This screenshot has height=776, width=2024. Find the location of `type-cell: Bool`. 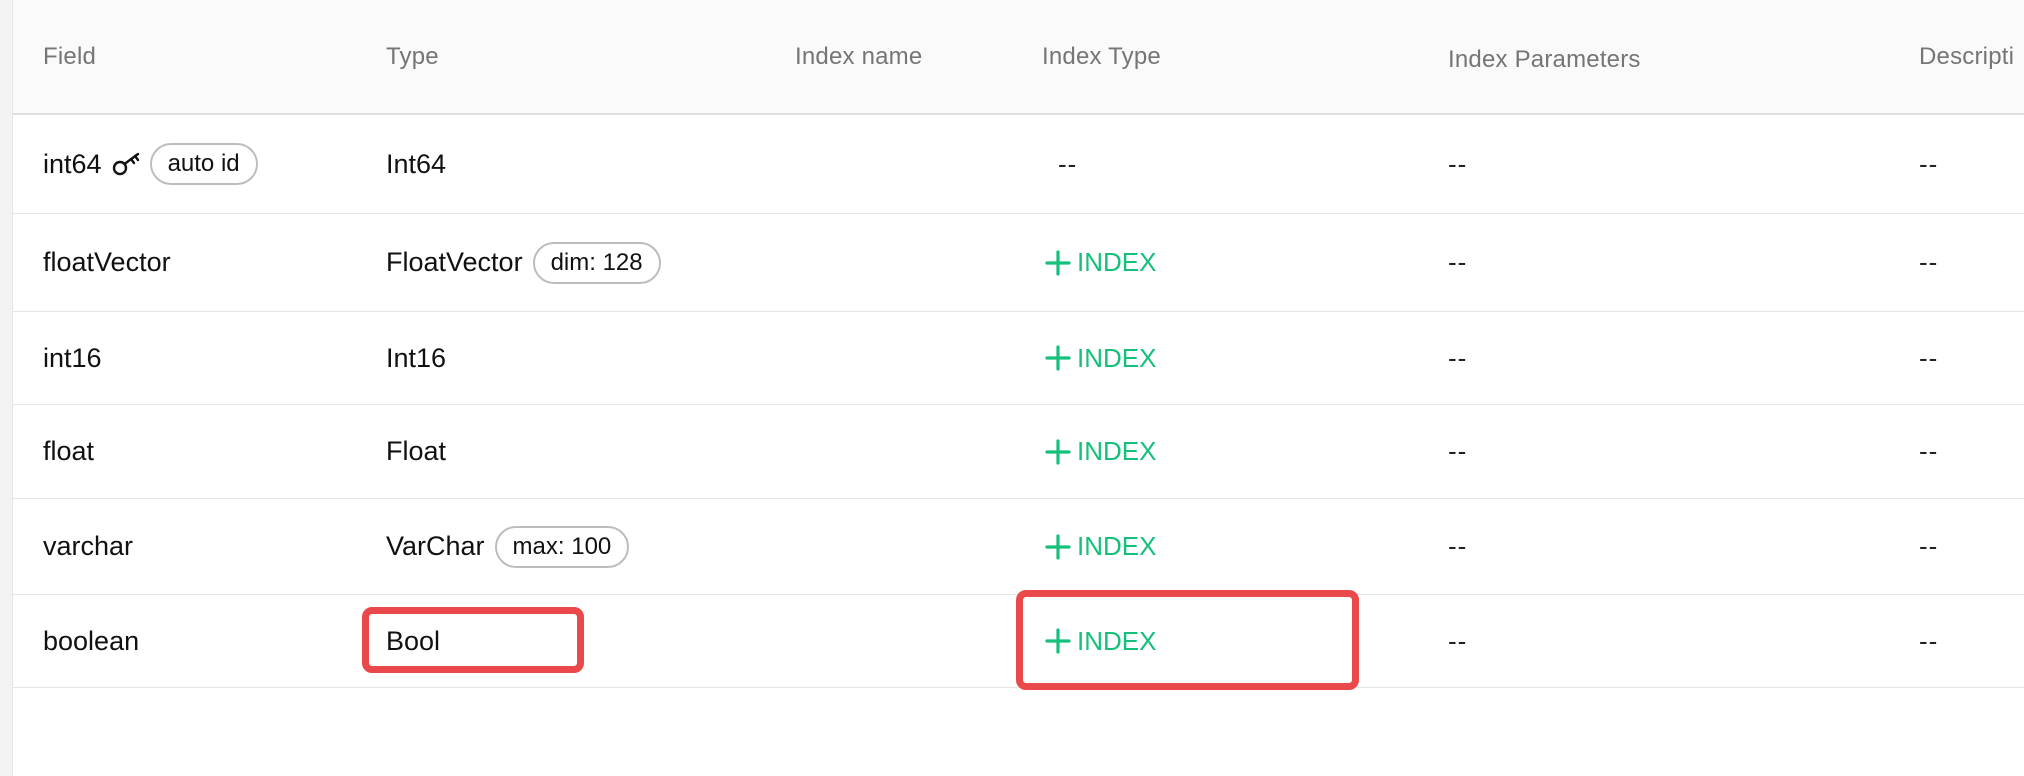

type-cell: Bool is located at coordinates (413, 640).